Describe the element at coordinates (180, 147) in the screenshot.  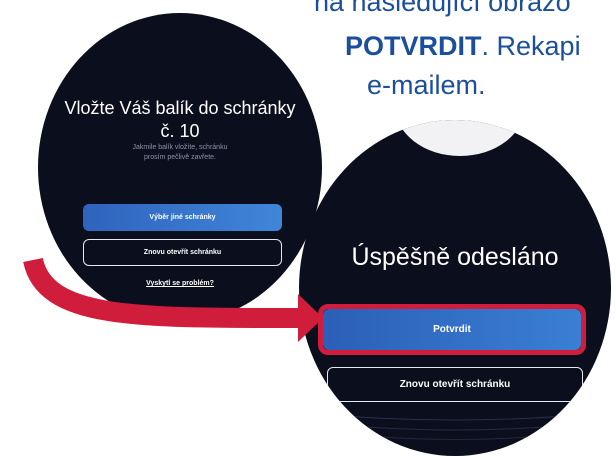
I see `screen1-subtitle-line1: Jakmile balík vložíte, schránku` at that location.